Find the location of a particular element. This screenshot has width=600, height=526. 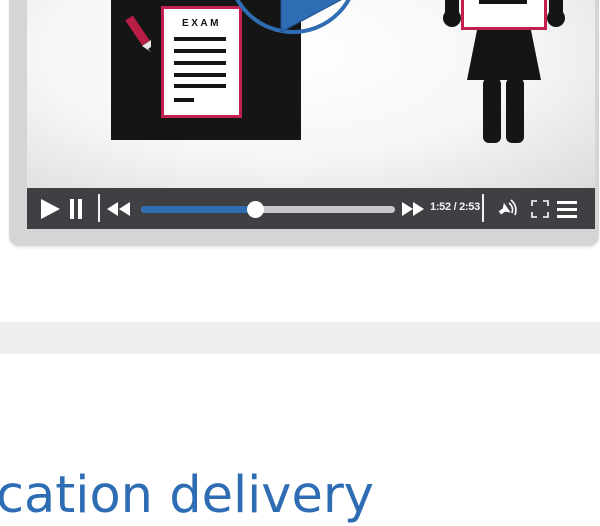

progress-fill is located at coordinates (198, 209).